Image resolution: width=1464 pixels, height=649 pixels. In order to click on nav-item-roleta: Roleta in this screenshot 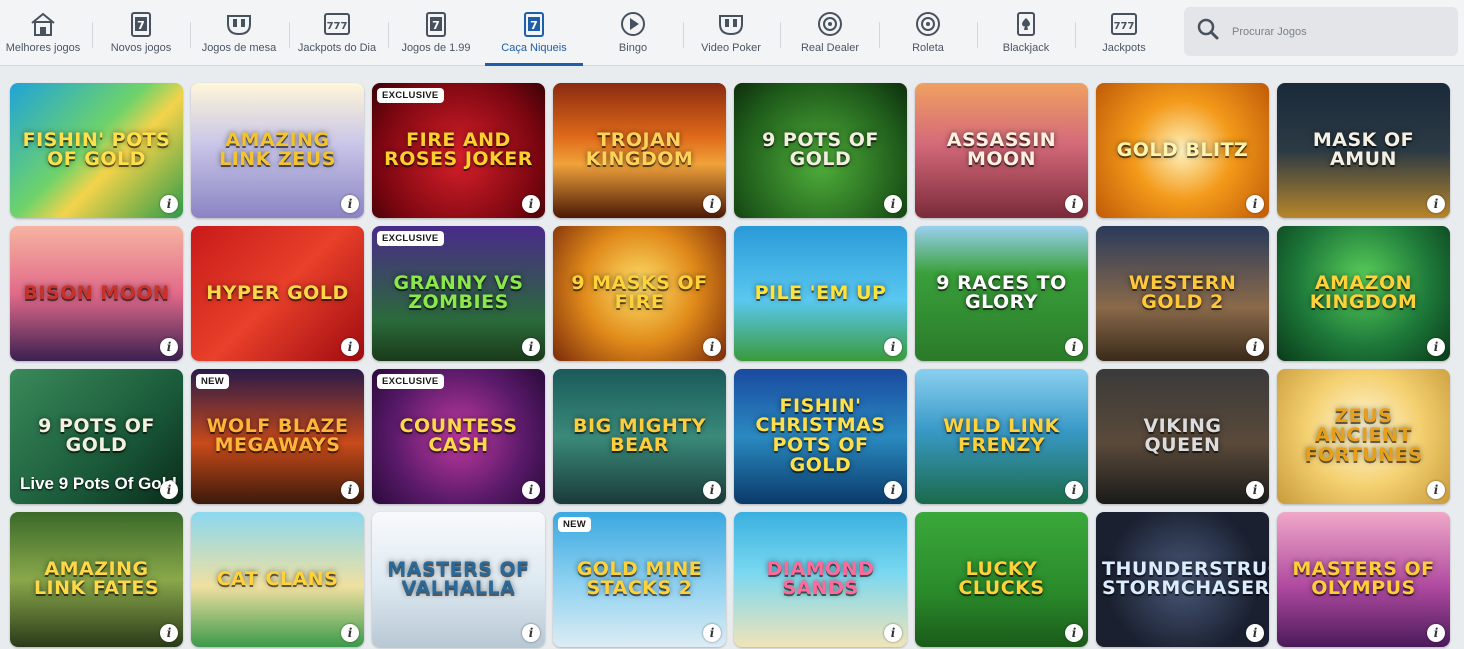, I will do `click(928, 33)`.